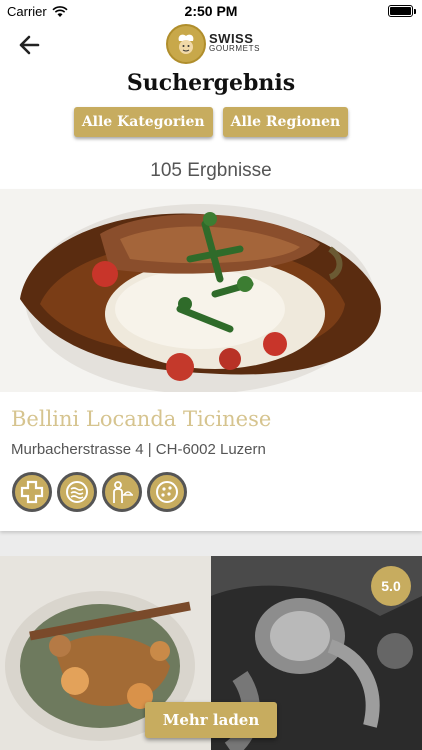 The image size is (422, 750). I want to click on load-more-button: Mehr laden, so click(211, 720).